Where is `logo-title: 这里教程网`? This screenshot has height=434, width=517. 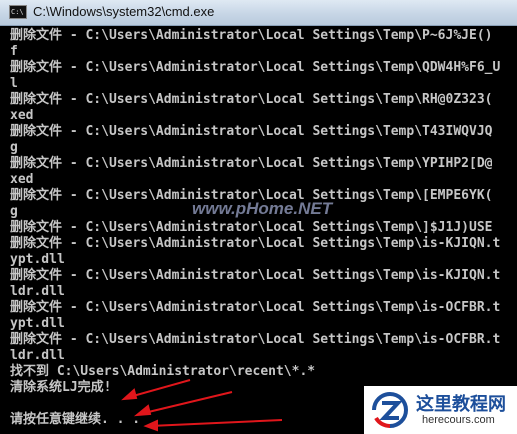
logo-title: 这里教程网 is located at coordinates (461, 404).